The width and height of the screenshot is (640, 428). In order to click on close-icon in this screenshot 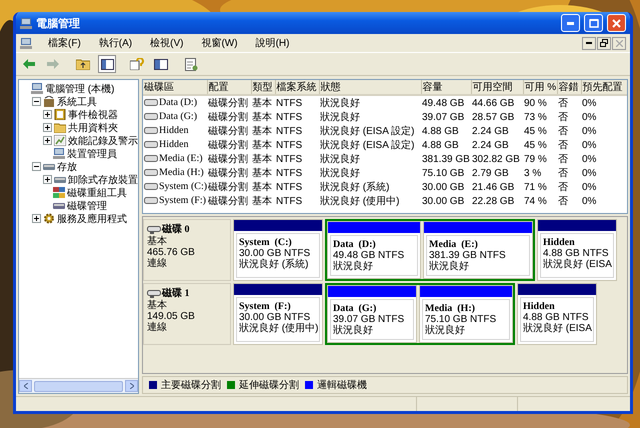, I will do `click(619, 43)`.